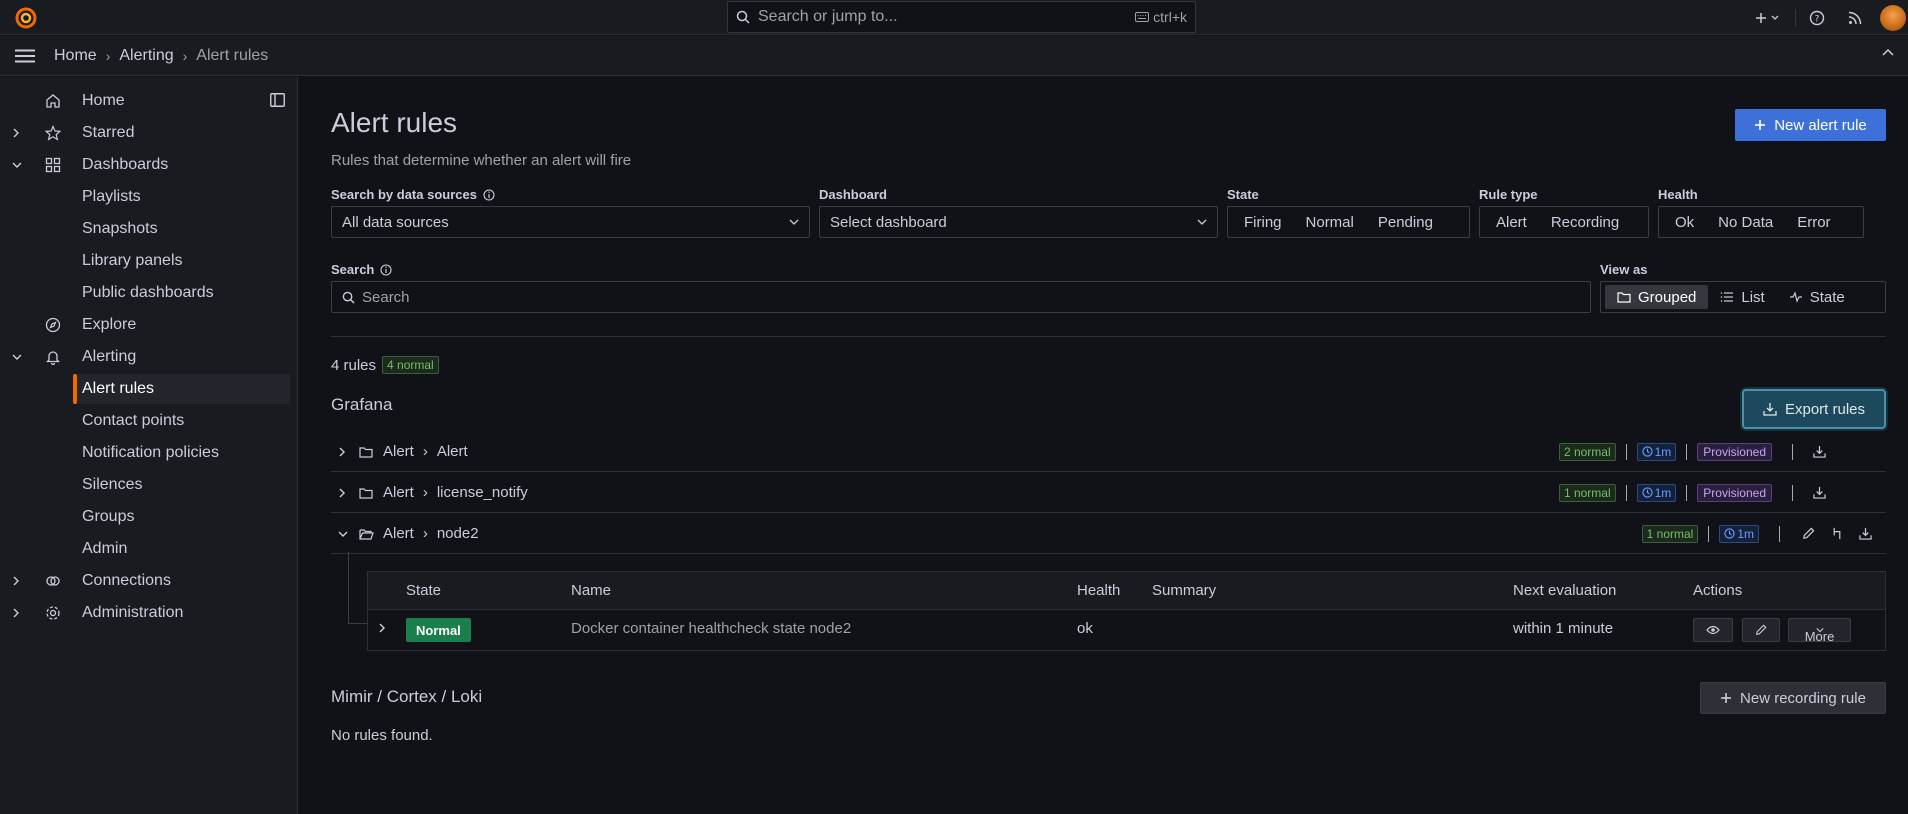 Image resolution: width=1908 pixels, height=814 pixels. What do you see at coordinates (181, 389) in the screenshot?
I see `sidebar-item-alert-rules: Alert rules` at bounding box center [181, 389].